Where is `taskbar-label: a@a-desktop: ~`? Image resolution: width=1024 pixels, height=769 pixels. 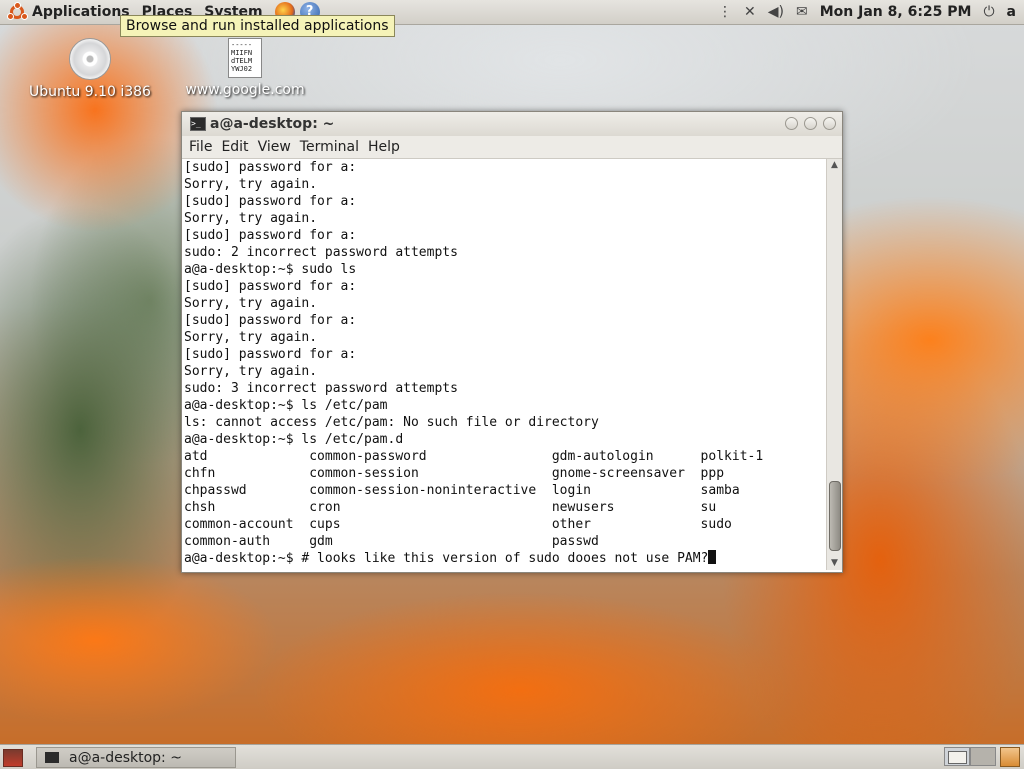
taskbar-label: a@a-desktop: ~ is located at coordinates (125, 757).